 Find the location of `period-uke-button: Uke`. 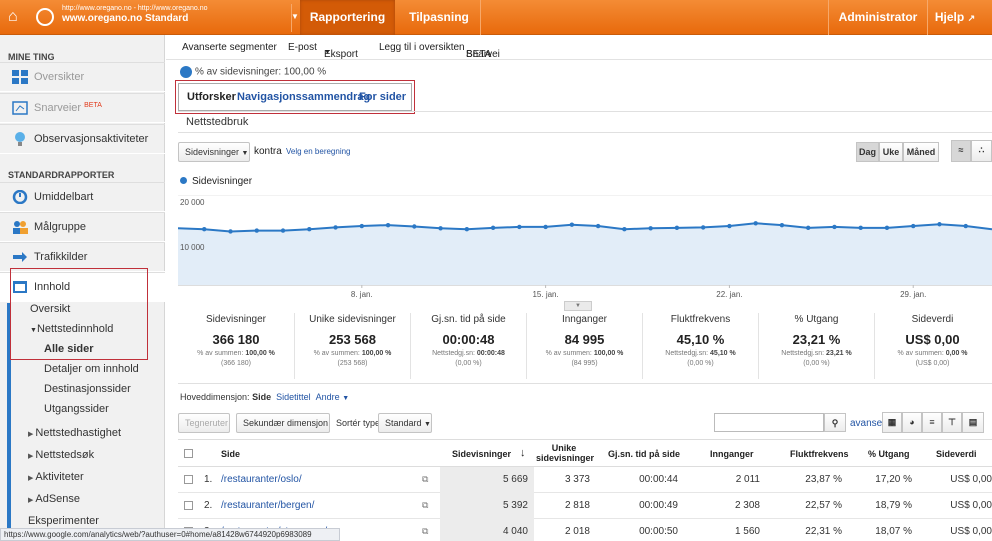

period-uke-button: Uke is located at coordinates (891, 152).